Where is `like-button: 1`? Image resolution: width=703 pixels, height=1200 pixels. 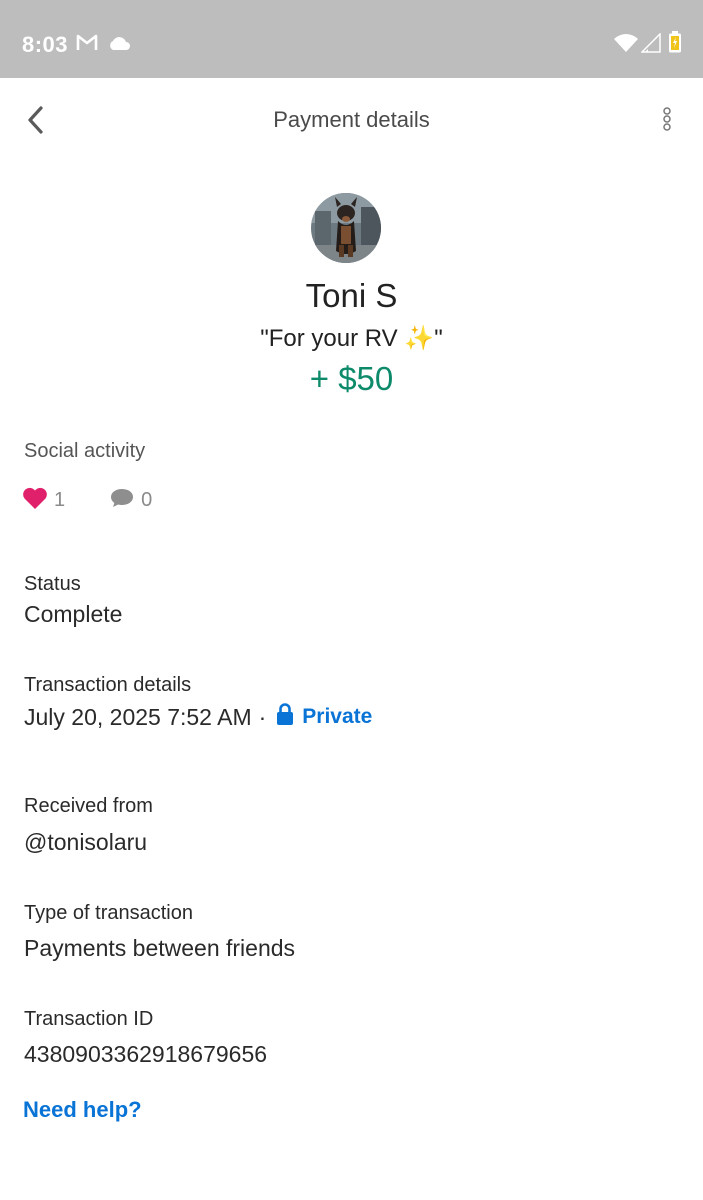
like-button: 1 is located at coordinates (43, 500).